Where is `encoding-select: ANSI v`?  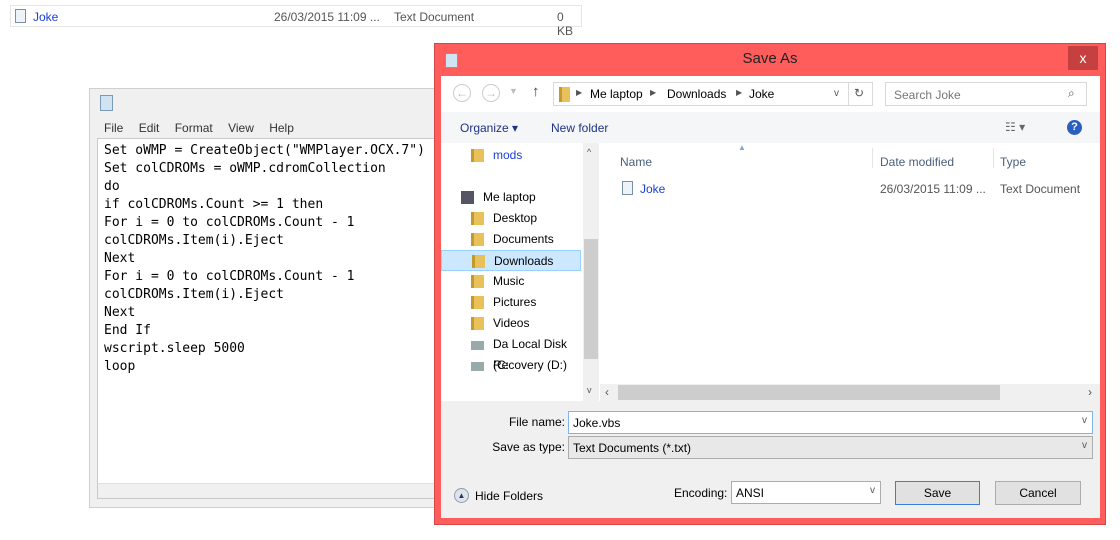
encoding-select: ANSI v is located at coordinates (806, 492).